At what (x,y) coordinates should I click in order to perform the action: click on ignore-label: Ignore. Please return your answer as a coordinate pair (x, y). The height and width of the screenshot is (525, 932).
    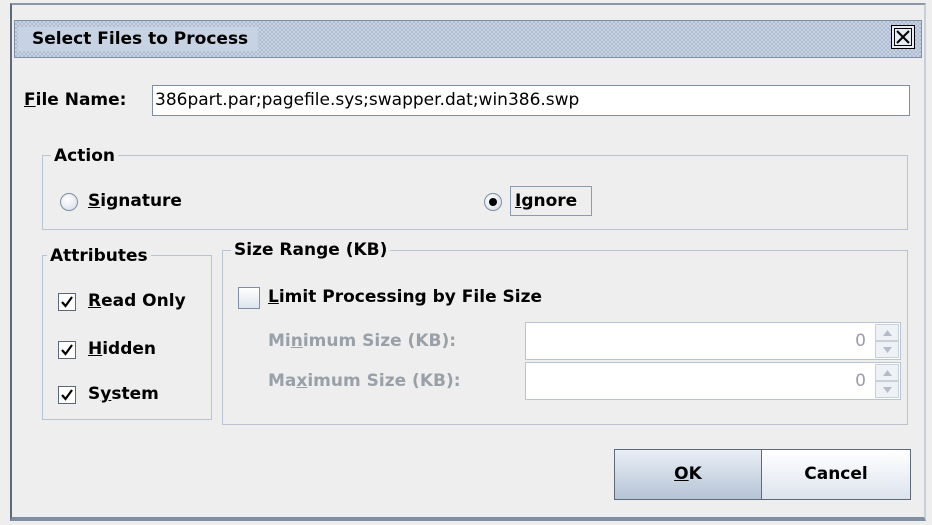
    Looking at the image, I should click on (546, 201).